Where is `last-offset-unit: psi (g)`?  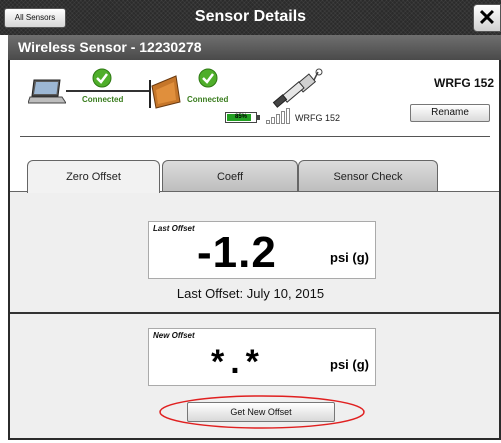
last-offset-unit: psi (g) is located at coordinates (349, 257).